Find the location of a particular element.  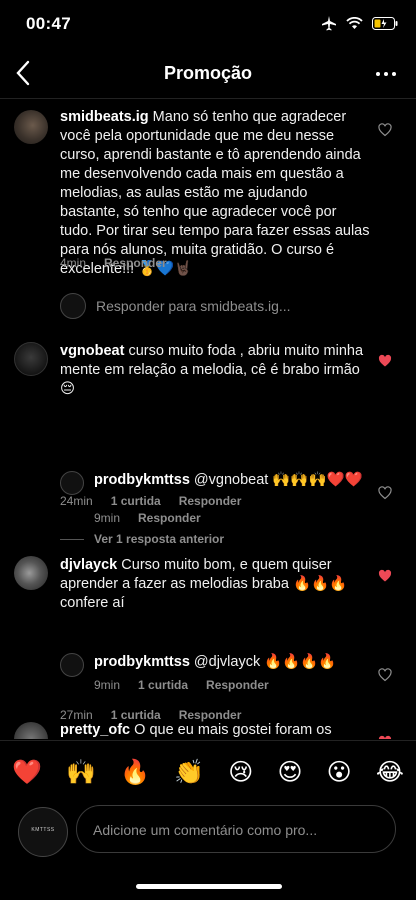

comment-input is located at coordinates (238, 830).